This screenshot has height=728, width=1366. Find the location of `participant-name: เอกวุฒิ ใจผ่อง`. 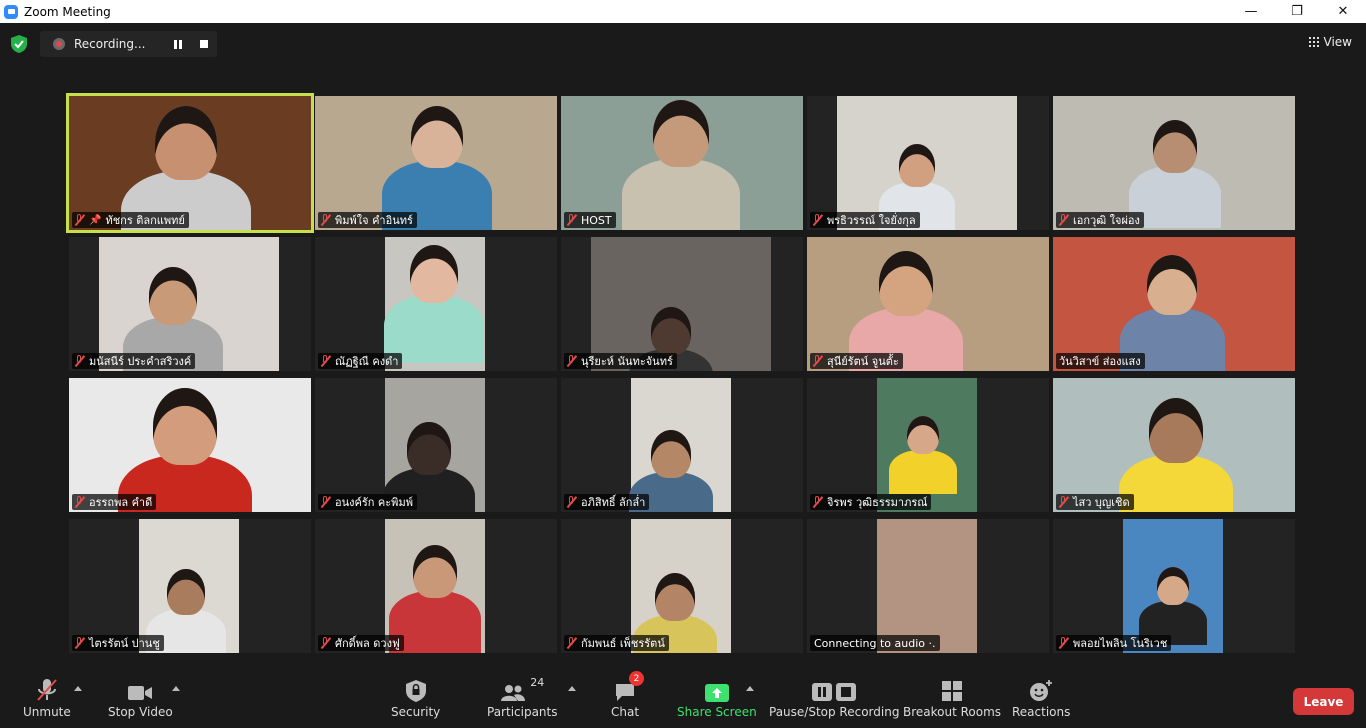

participant-name: เอกวุฒิ ใจผ่อง is located at coordinates (1106, 220).